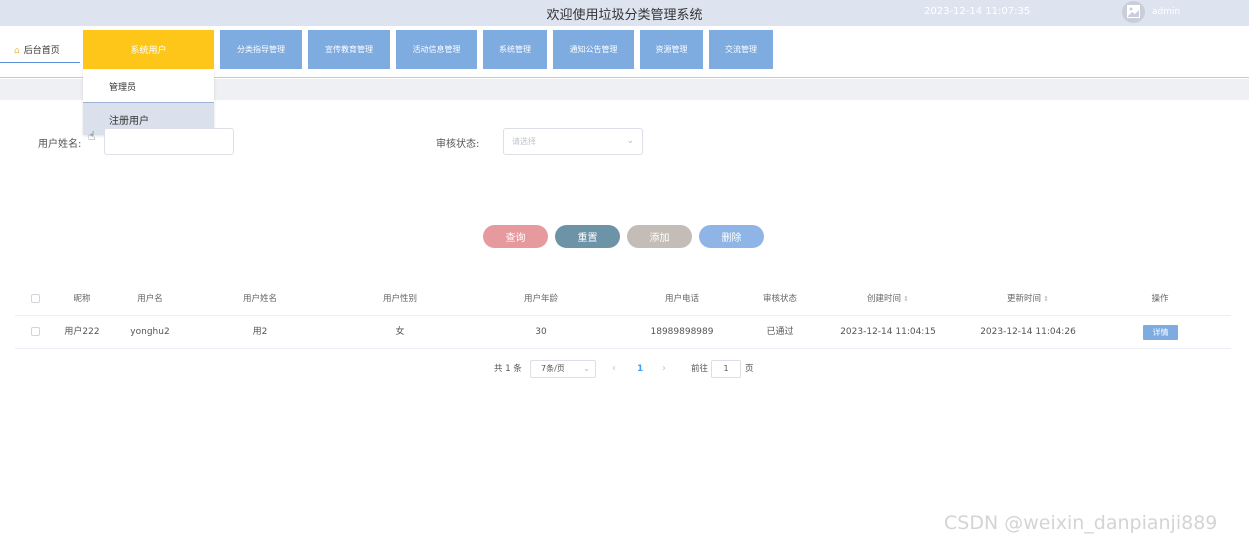  What do you see at coordinates (640, 369) in the screenshot?
I see `current-page-number: 1` at bounding box center [640, 369].